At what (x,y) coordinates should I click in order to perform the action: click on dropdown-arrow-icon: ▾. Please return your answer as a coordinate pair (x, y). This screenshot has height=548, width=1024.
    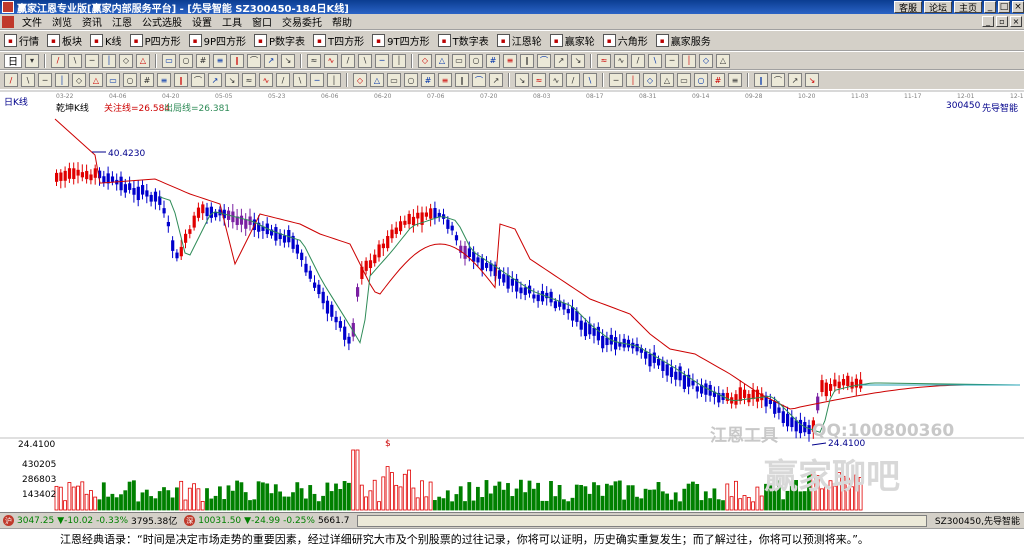
    Looking at the image, I should click on (32, 60).